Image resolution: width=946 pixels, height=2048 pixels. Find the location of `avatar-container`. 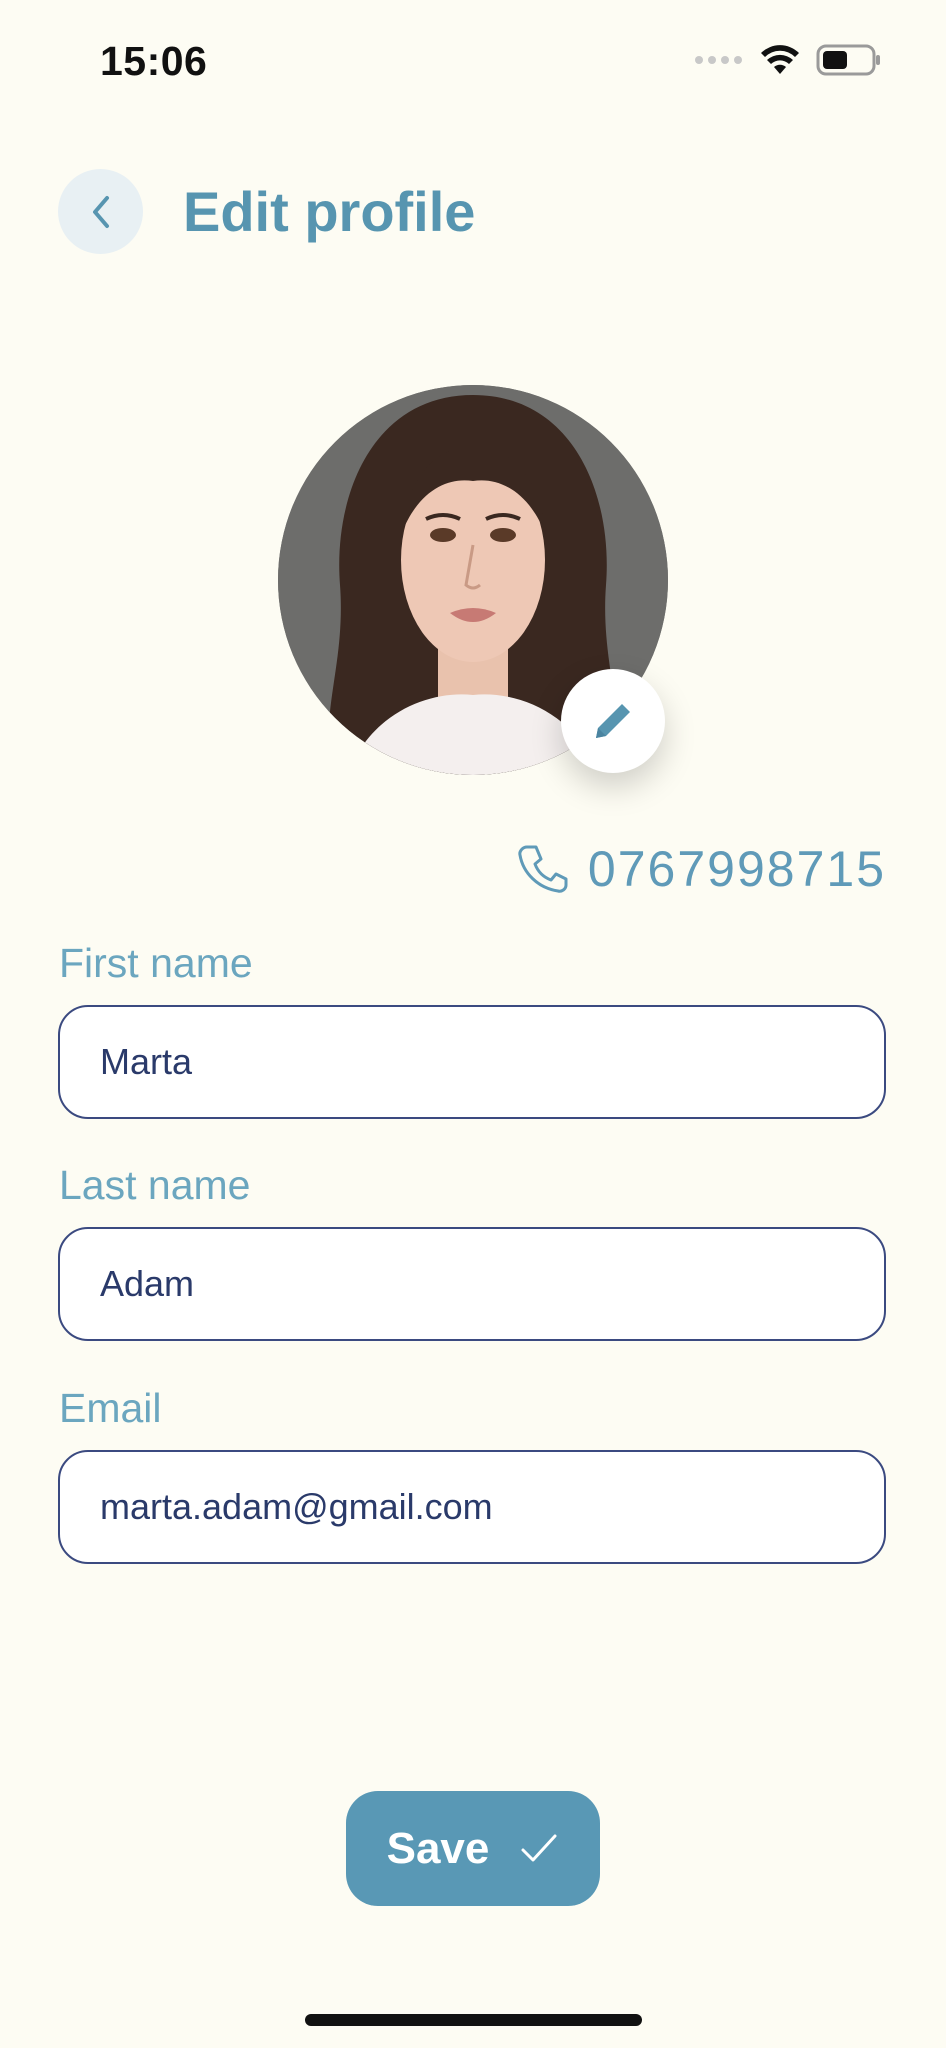

avatar-container is located at coordinates (473, 580).